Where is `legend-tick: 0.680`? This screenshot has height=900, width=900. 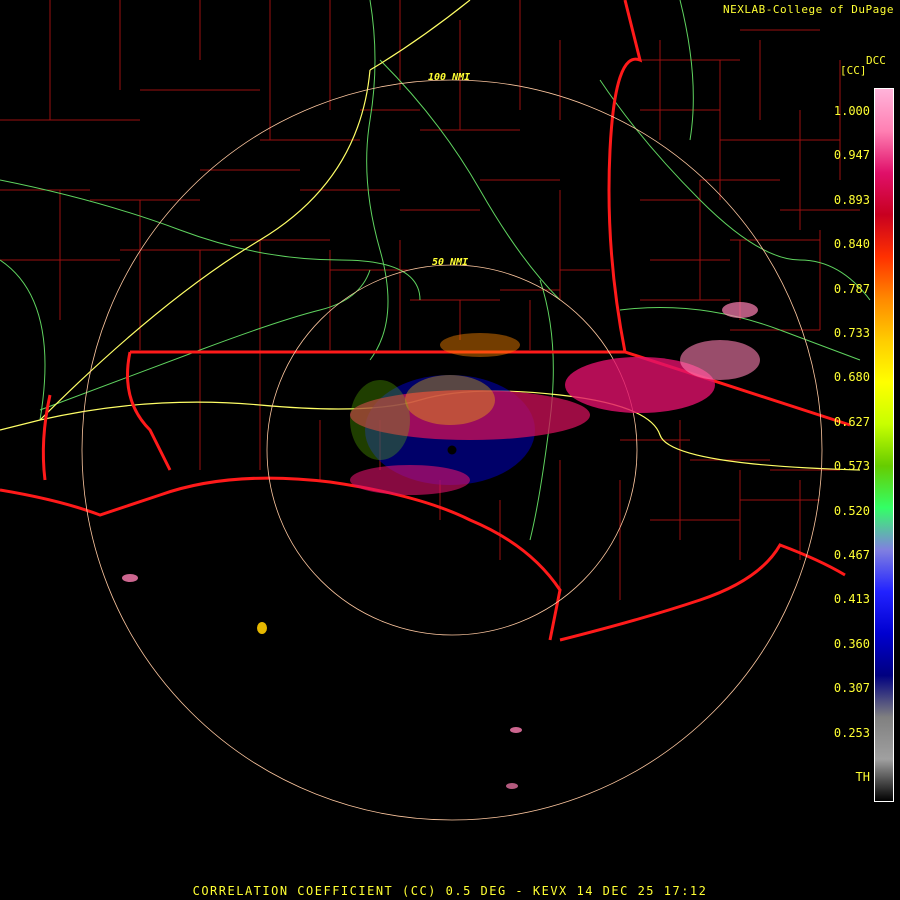 legend-tick: 0.680 is located at coordinates (851, 377).